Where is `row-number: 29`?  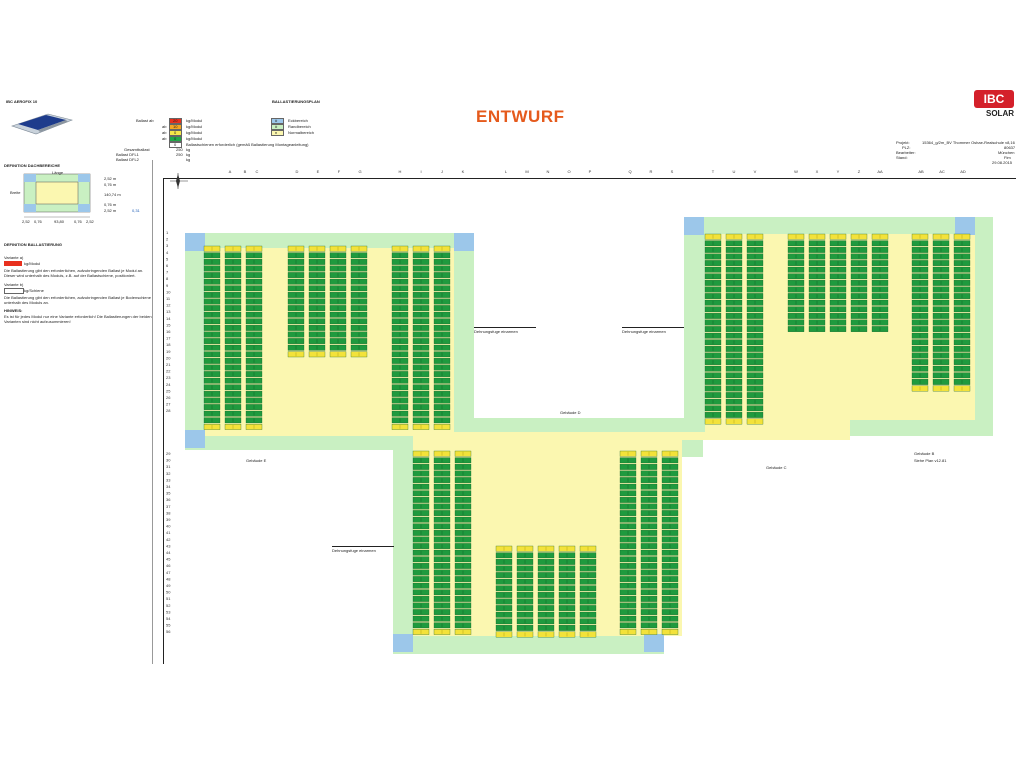
row-number: 29 is located at coordinates (168, 453).